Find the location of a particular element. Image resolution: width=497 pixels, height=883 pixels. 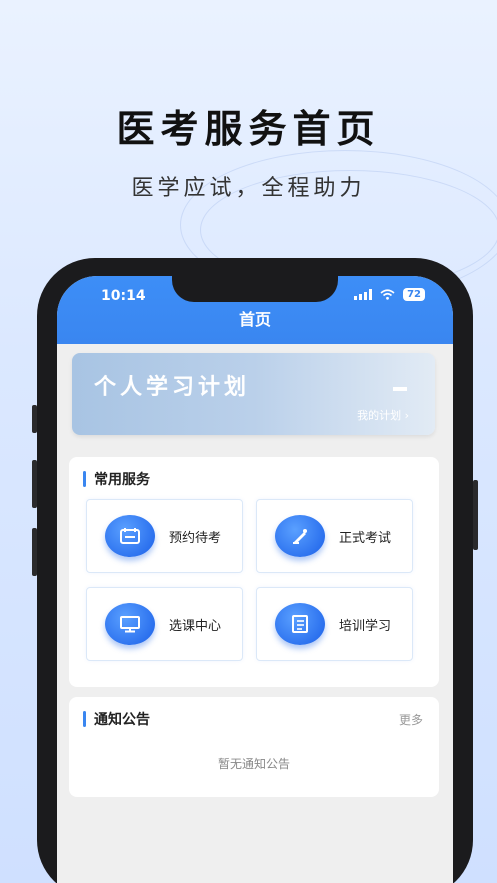

service-tile-course-center: 选课中心 is located at coordinates (164, 624).